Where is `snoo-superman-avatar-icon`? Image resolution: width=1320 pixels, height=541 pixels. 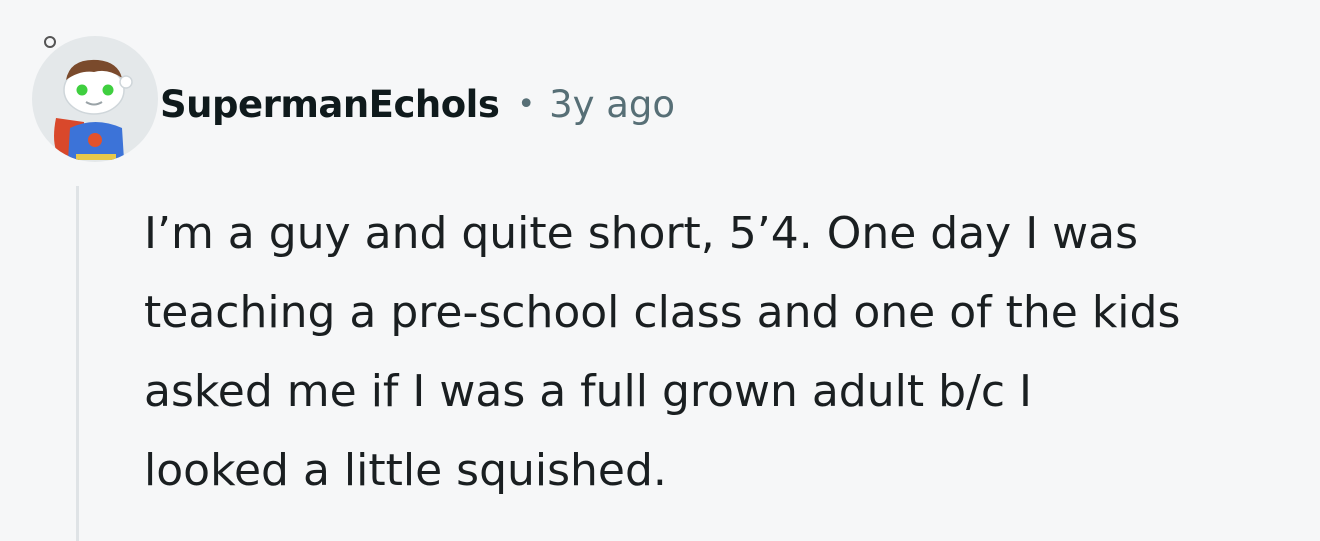
snoo-superman-avatar-icon is located at coordinates (95, 99).